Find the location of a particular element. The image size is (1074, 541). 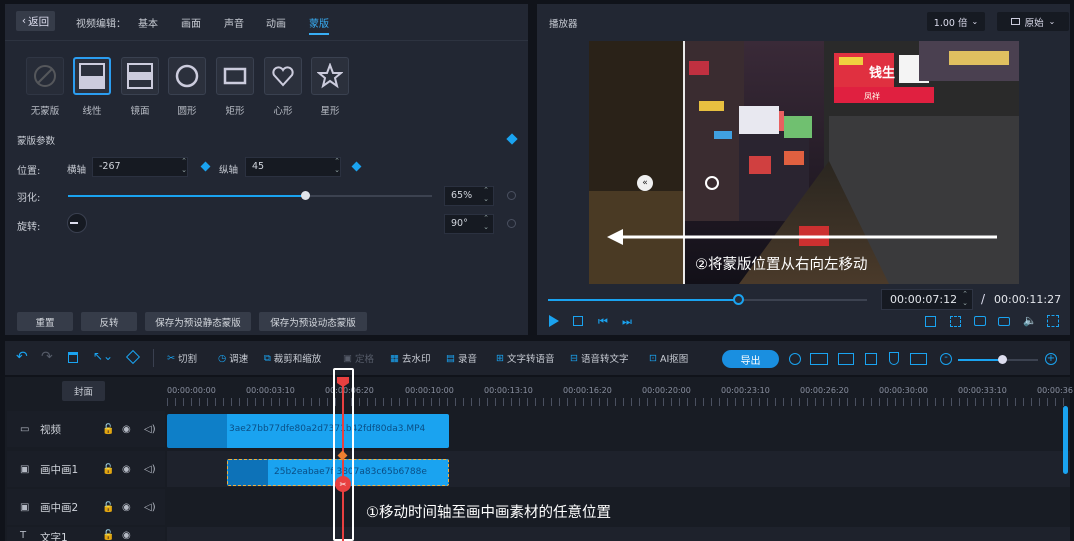

cut-button: ✂ 切割 is located at coordinates (182, 358).